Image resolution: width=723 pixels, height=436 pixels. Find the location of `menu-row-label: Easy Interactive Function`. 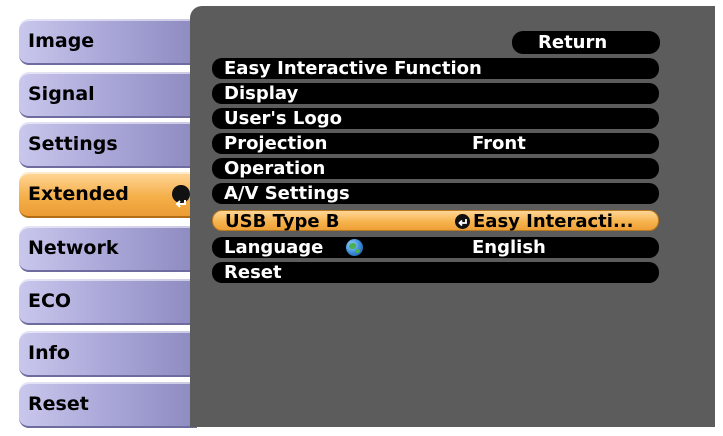

menu-row-label: Easy Interactive Function is located at coordinates (353, 68).